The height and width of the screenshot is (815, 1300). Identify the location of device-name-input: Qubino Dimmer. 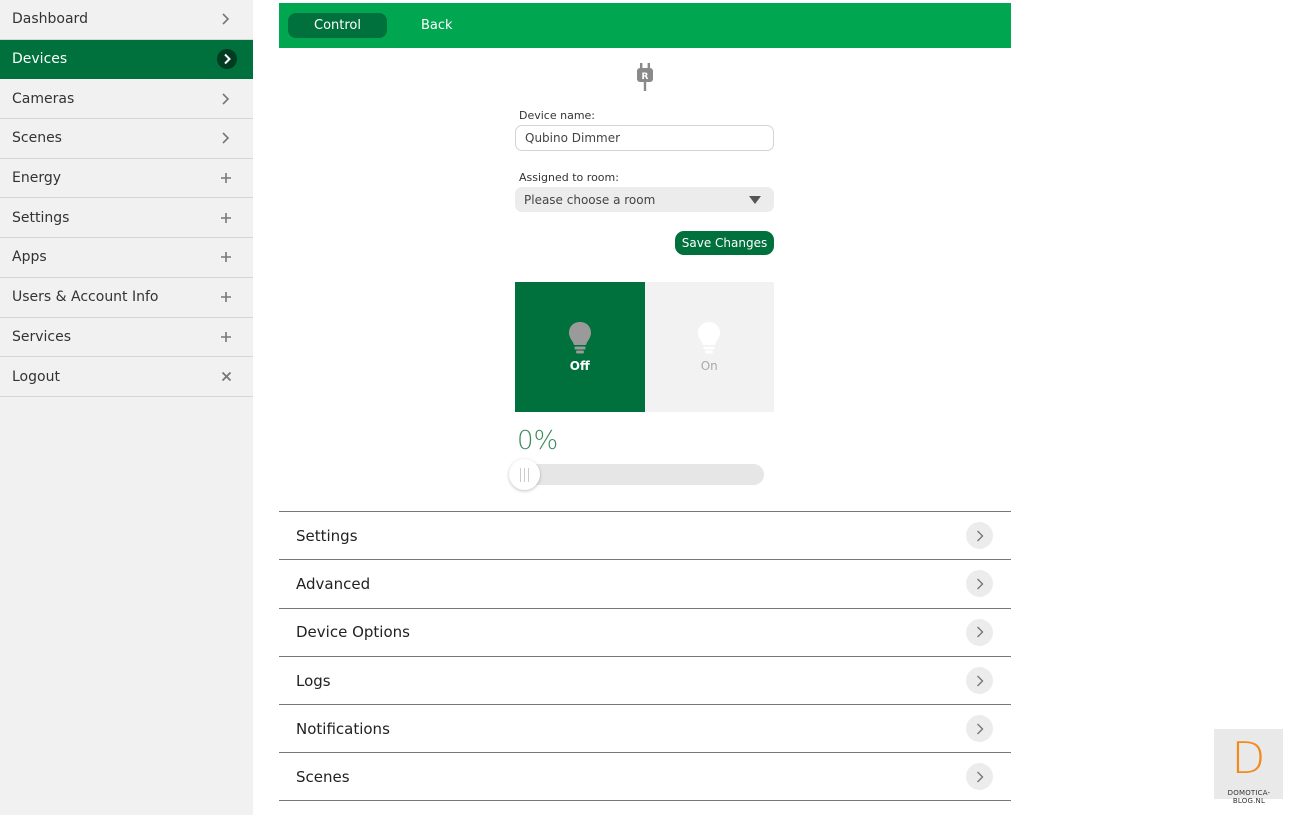
(644, 138).